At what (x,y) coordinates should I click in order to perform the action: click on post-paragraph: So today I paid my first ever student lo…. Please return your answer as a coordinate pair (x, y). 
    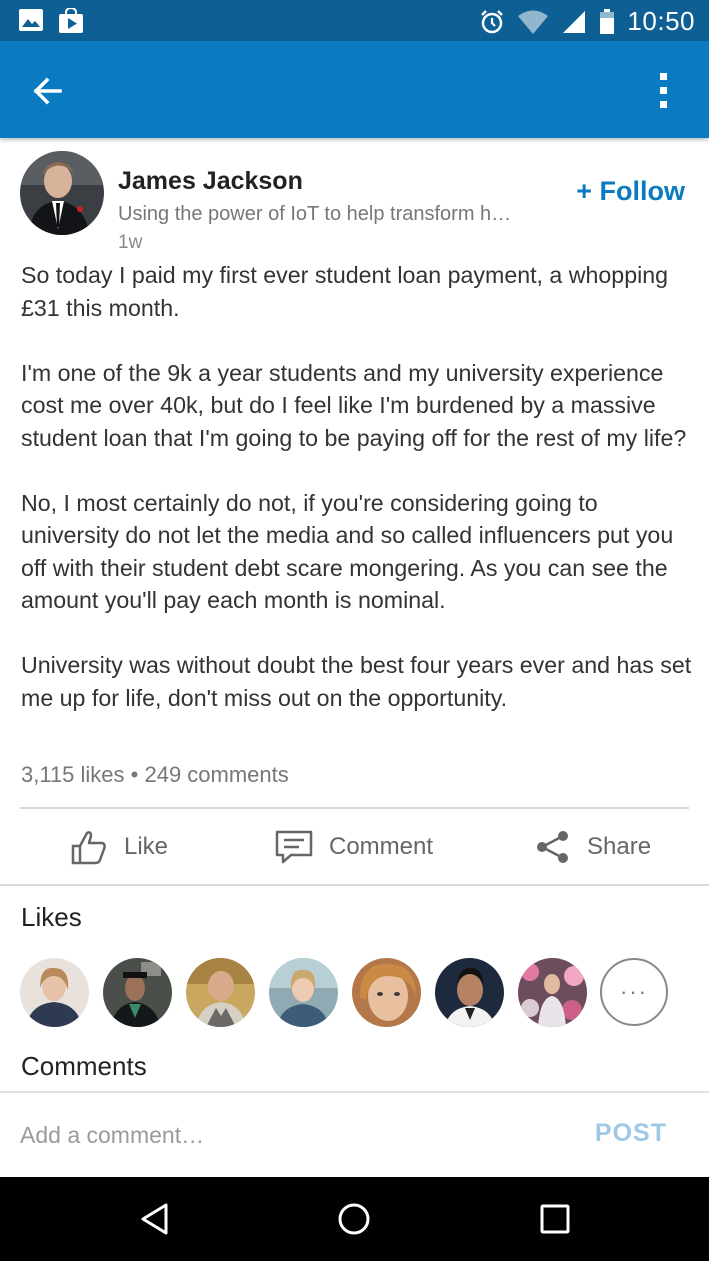
    Looking at the image, I should click on (345, 291).